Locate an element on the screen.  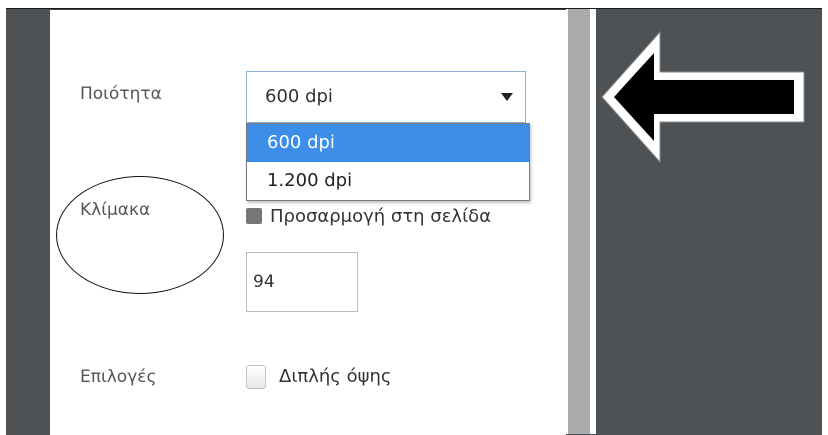
quality-label: Ποιότητα is located at coordinates (121, 94).